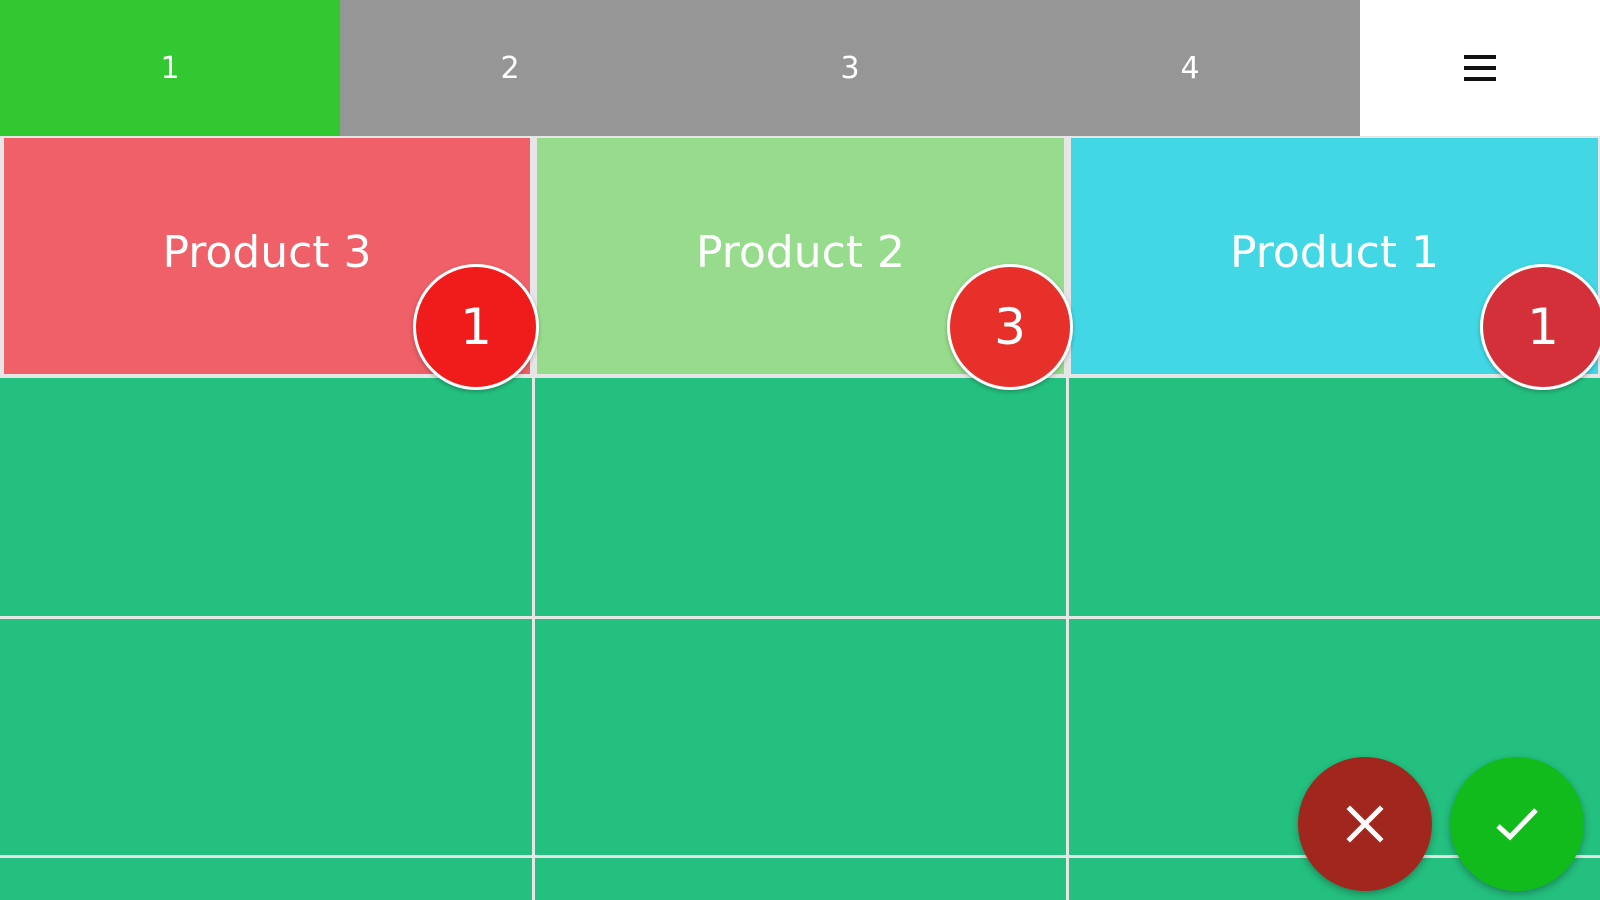  What do you see at coordinates (510, 68) in the screenshot?
I see `tab-2: 2` at bounding box center [510, 68].